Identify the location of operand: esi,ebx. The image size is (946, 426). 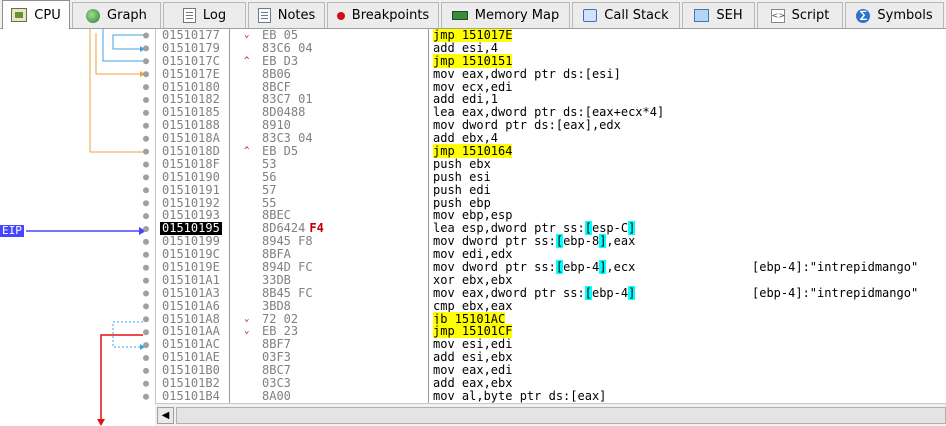
(487, 357).